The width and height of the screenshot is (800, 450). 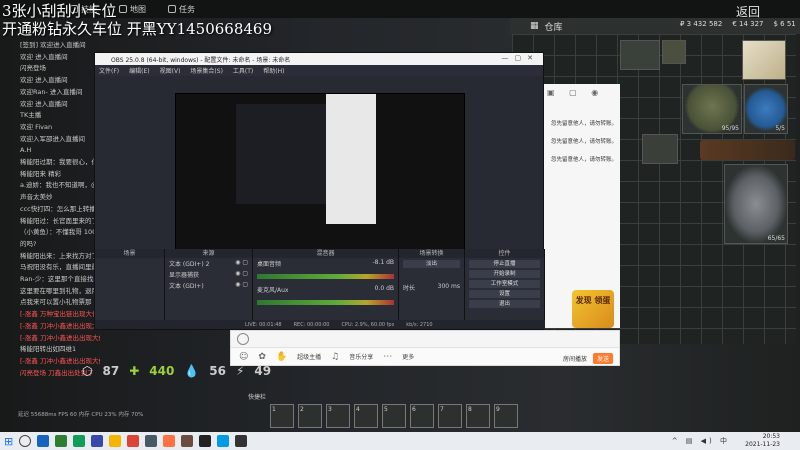 What do you see at coordinates (53, 45) in the screenshot?
I see `chat-message: [签到] 欢迎进入直播间` at bounding box center [53, 45].